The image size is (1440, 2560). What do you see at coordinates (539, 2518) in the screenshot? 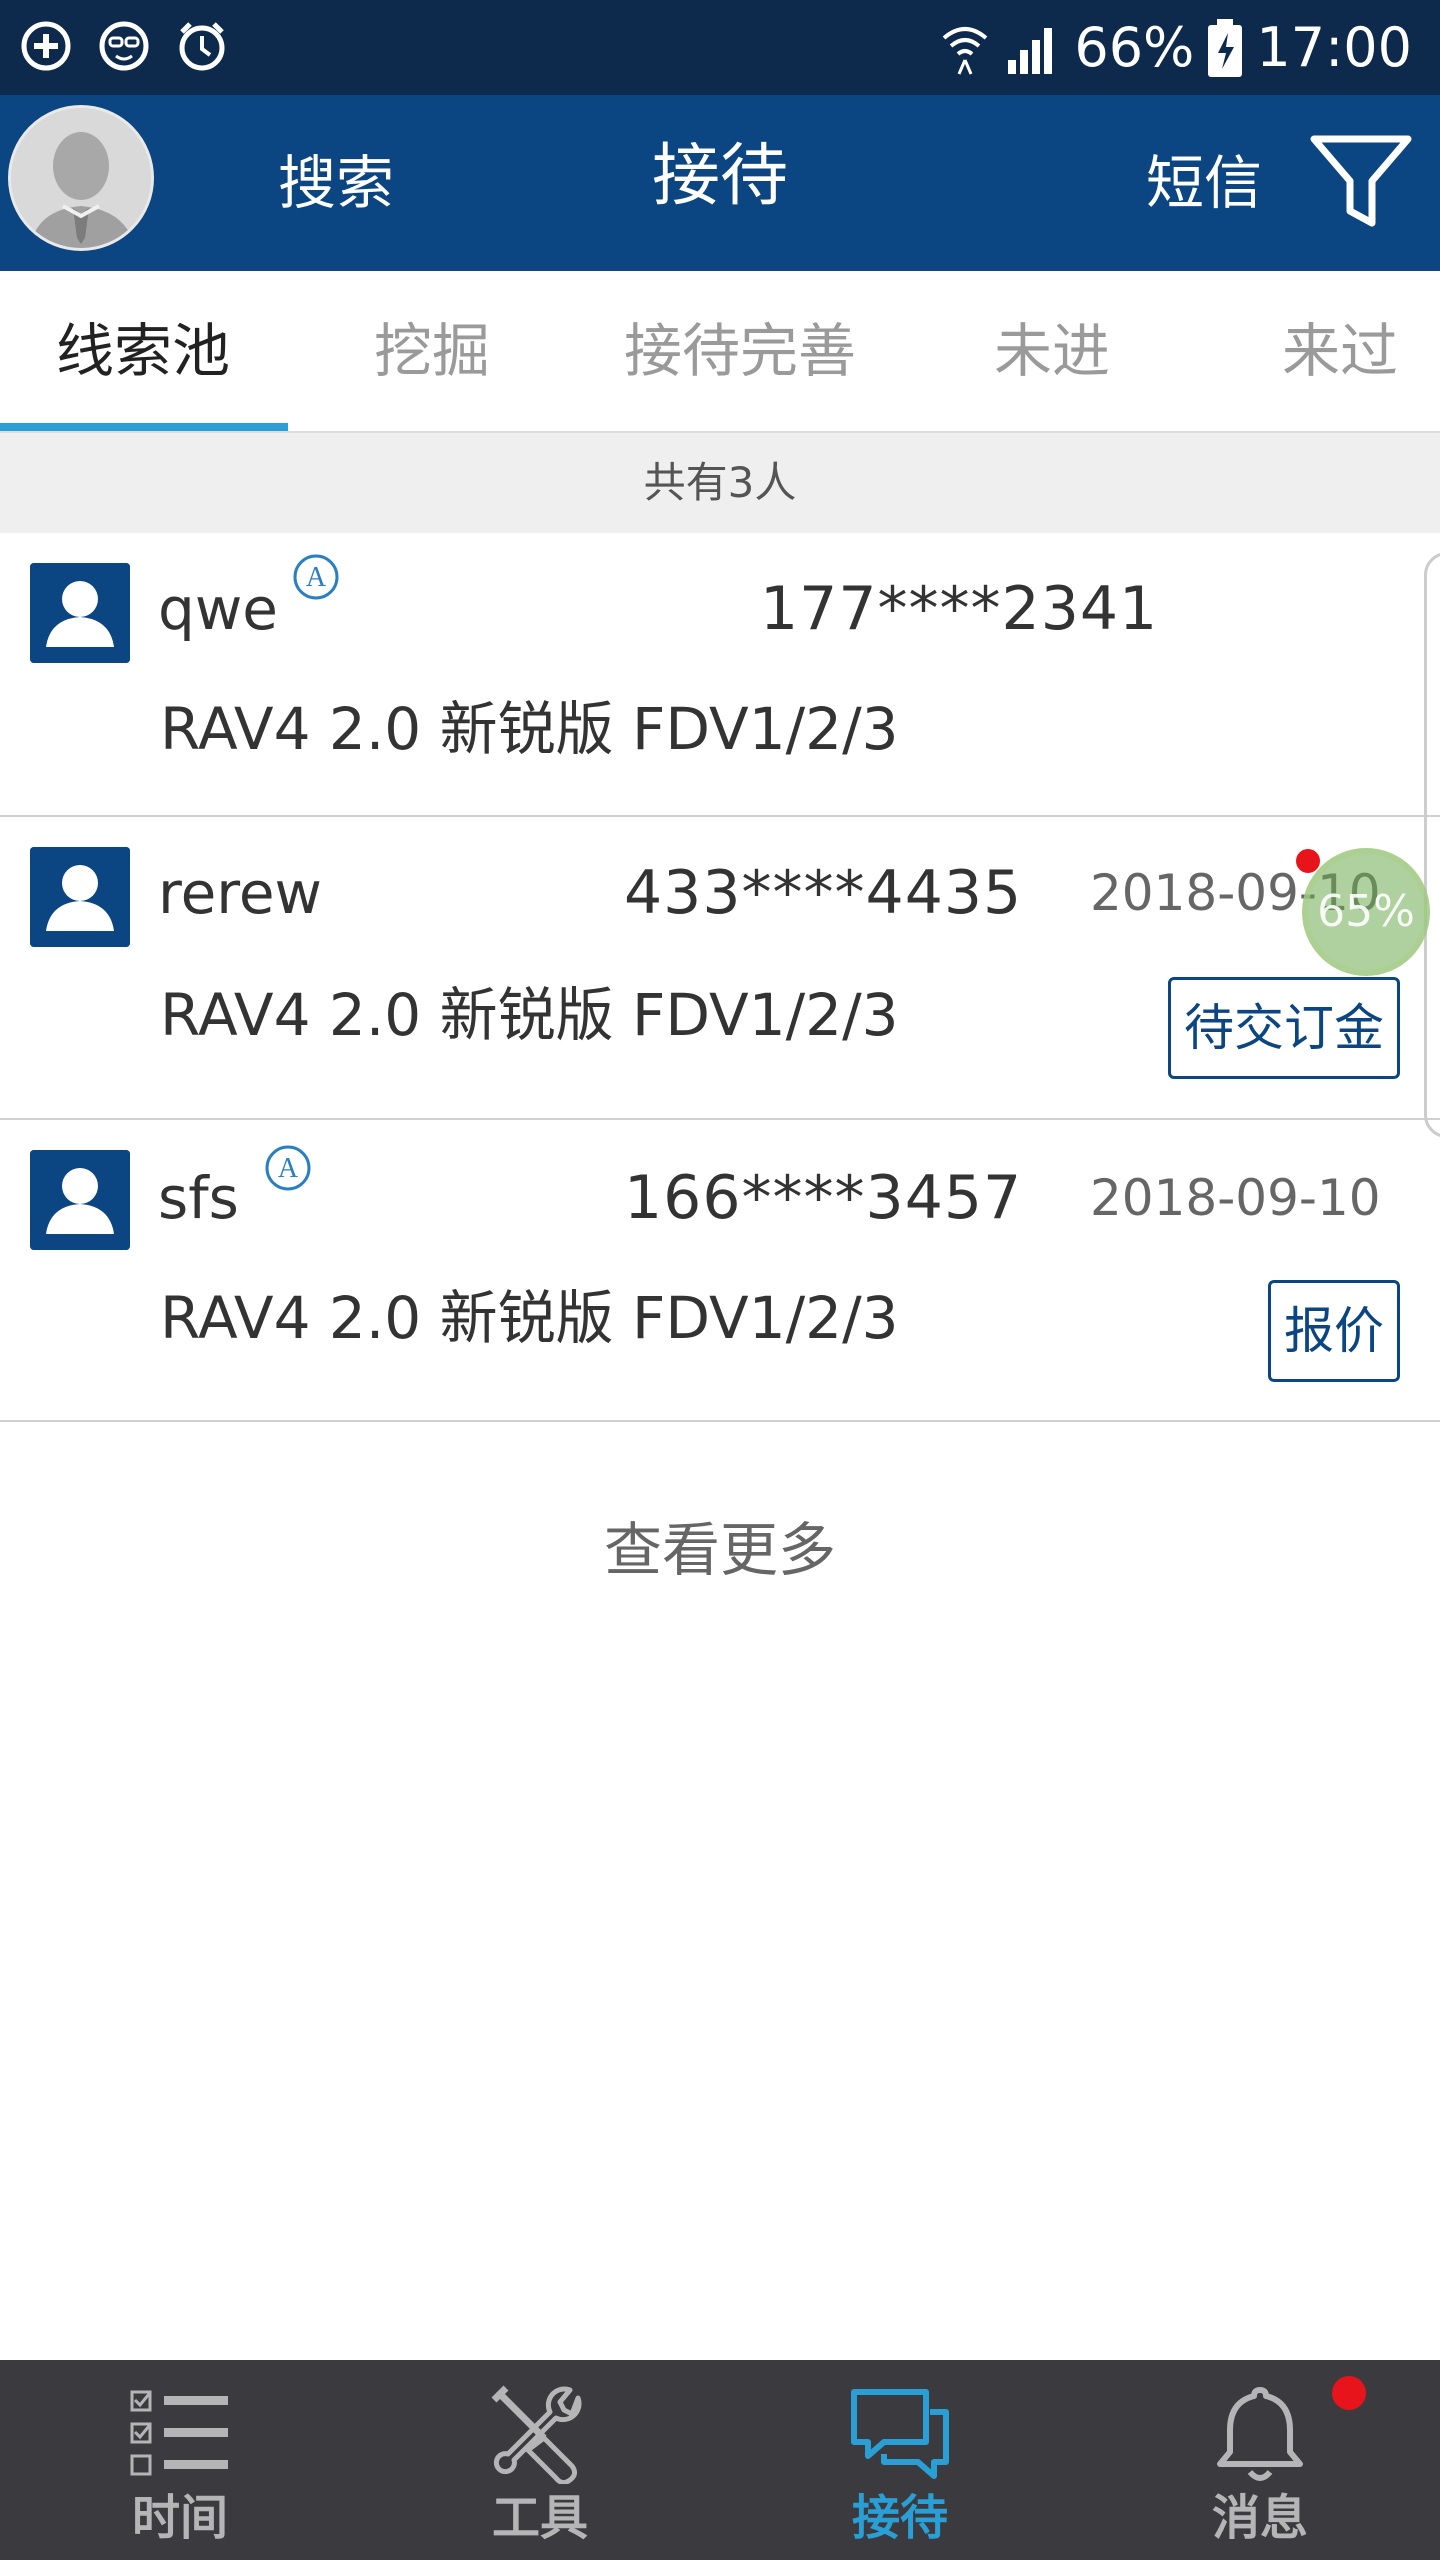
I see `nav-label-tools: 工具` at bounding box center [539, 2518].